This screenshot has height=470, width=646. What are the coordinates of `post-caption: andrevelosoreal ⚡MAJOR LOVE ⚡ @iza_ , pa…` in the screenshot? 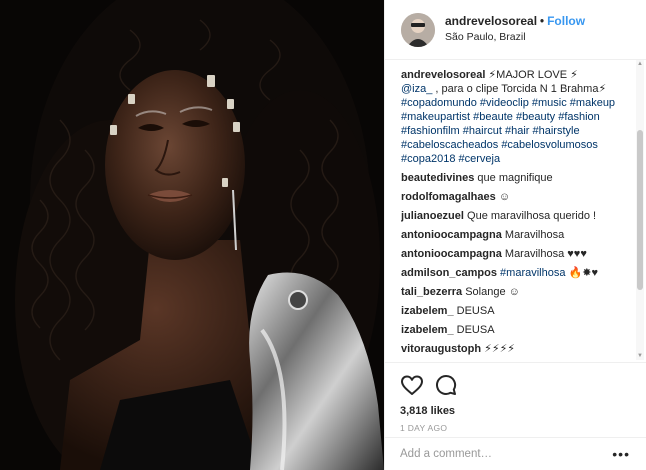 It's located at (512, 117).